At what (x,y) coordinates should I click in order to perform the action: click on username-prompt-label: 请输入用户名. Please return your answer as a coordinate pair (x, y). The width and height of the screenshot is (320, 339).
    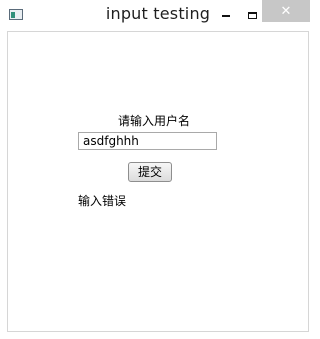
    Looking at the image, I should click on (154, 121).